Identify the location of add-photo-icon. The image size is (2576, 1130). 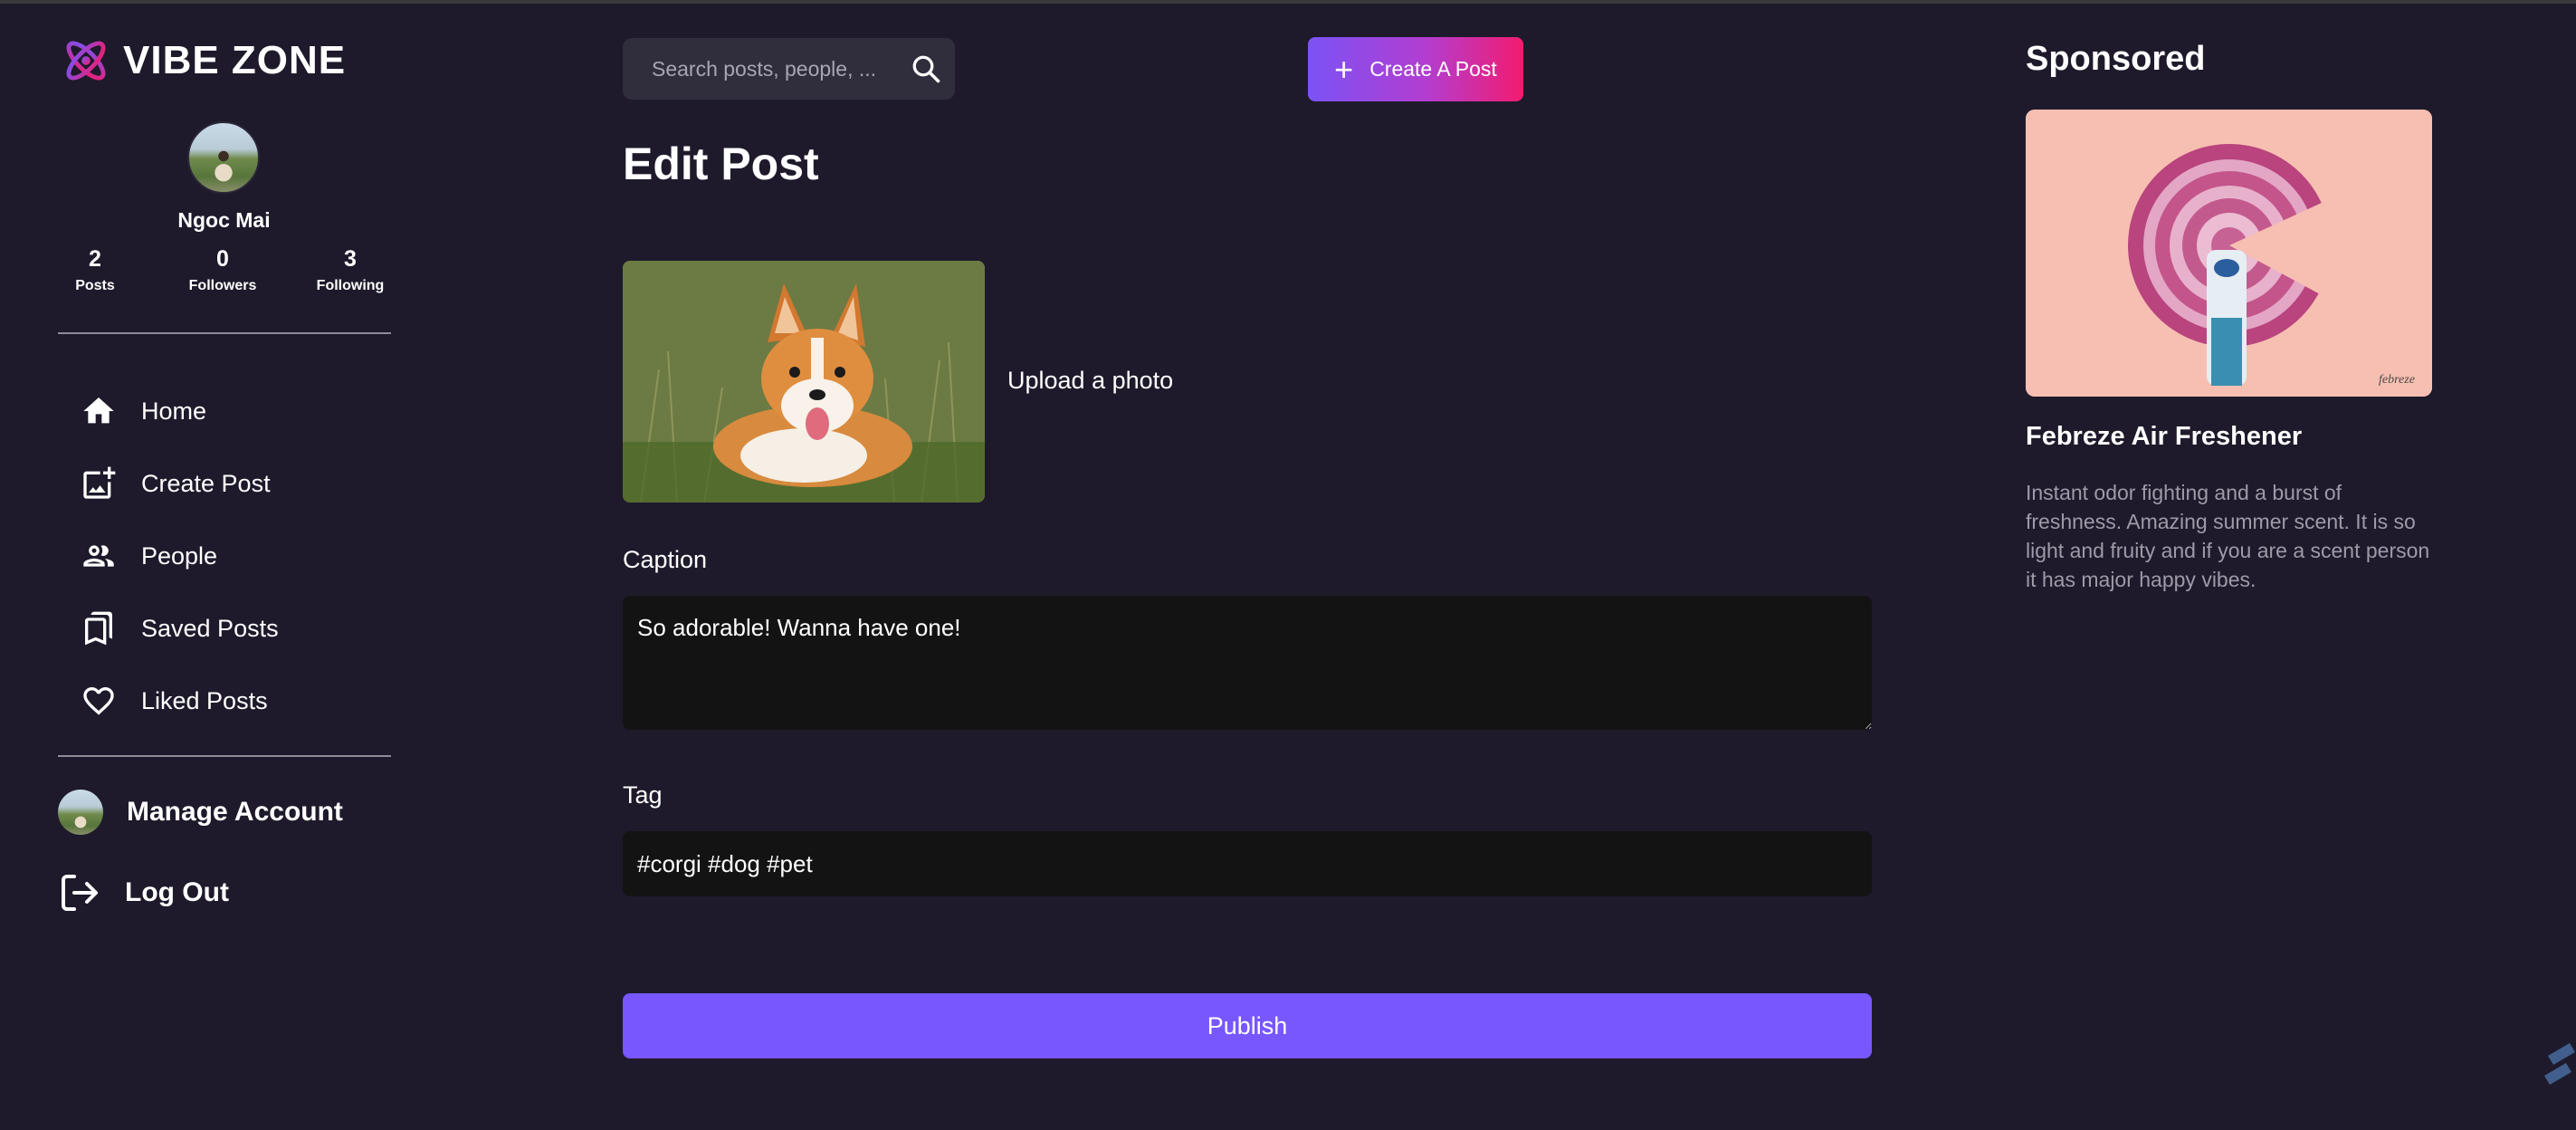
(99, 483).